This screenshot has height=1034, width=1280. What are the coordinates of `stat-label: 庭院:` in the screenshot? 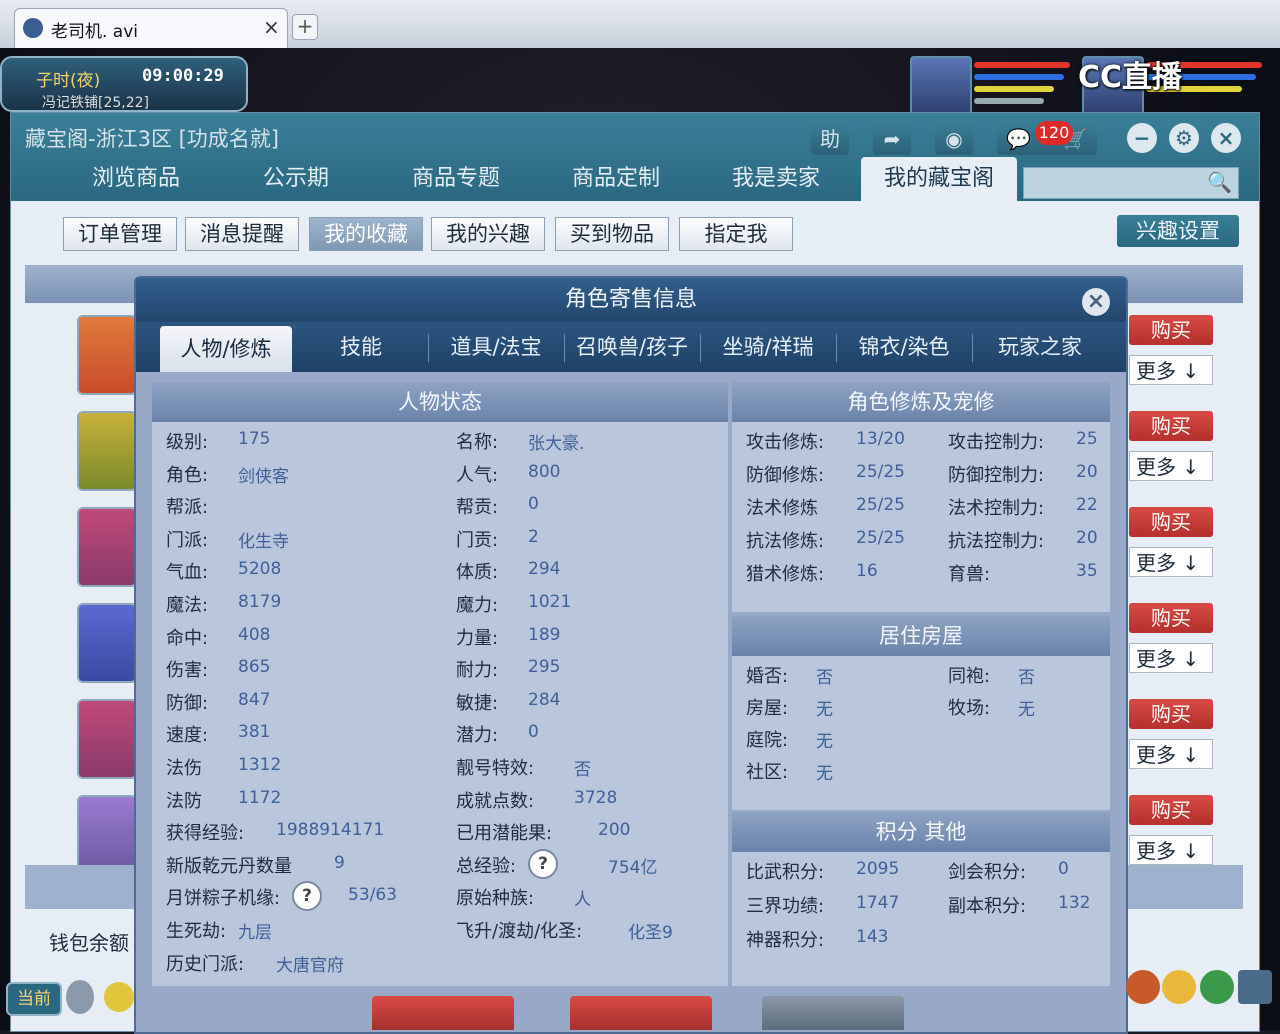 It's located at (767, 740).